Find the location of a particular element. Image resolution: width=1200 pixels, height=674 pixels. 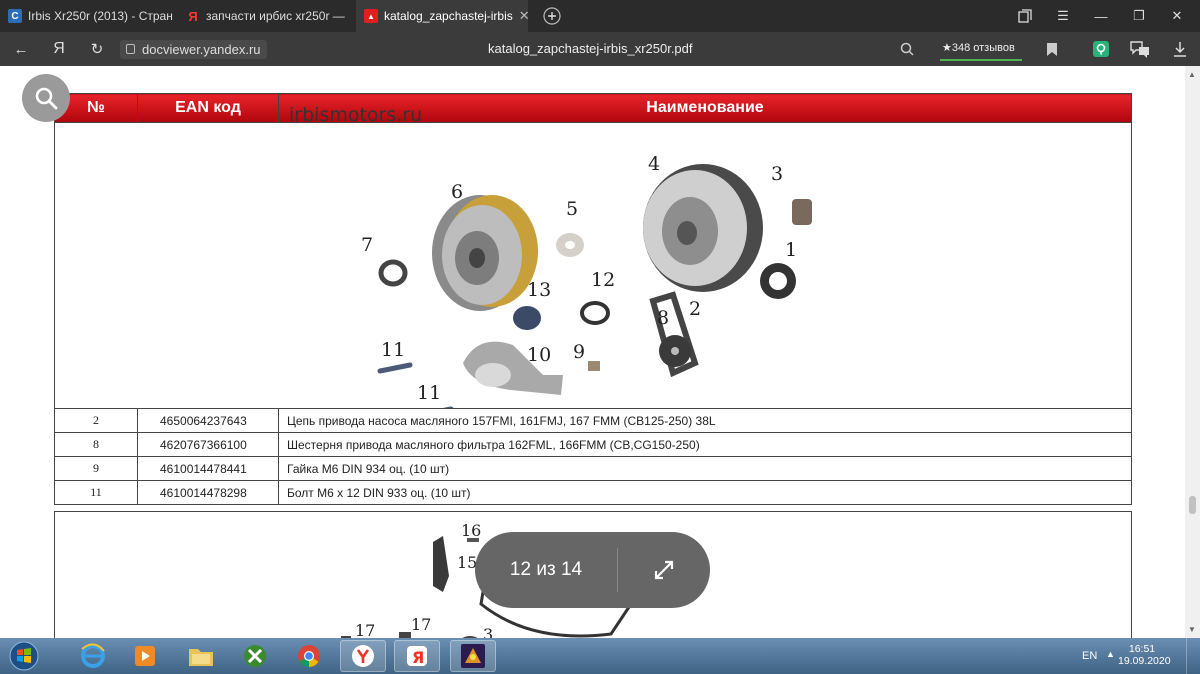

bookmark-button is located at coordinates (1052, 49).